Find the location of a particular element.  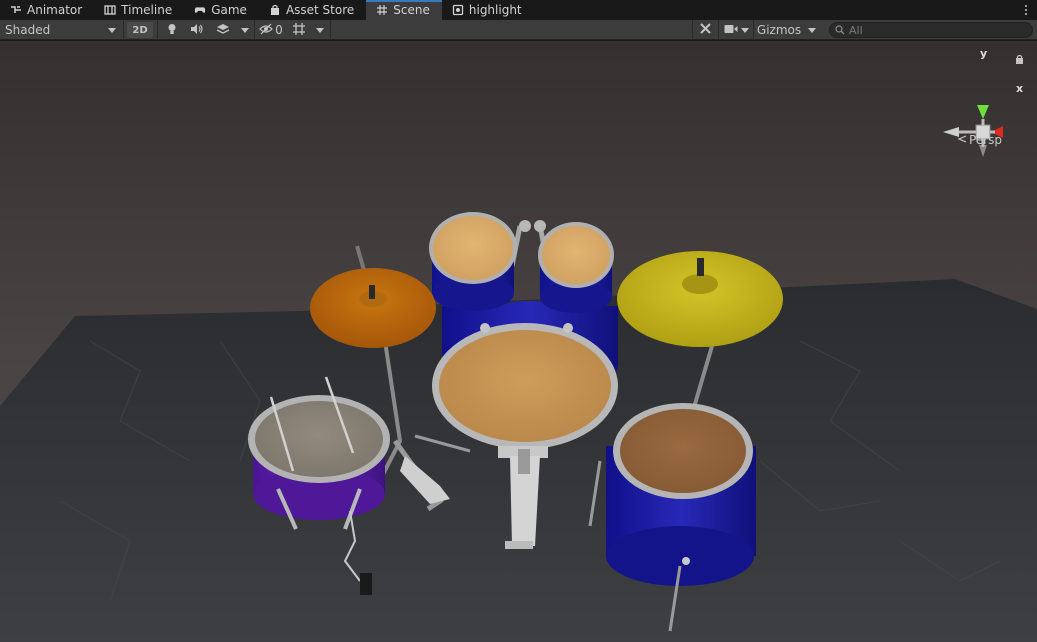

axis-x-label: x is located at coordinates (1020, 88).